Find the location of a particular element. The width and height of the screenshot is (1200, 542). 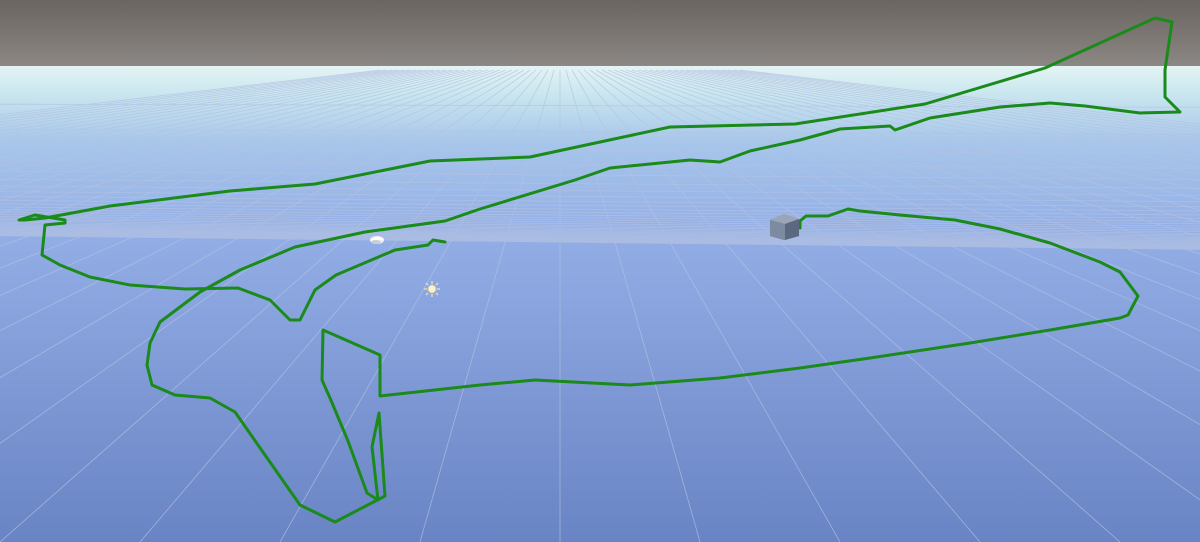

camera-icon is located at coordinates (377, 240).